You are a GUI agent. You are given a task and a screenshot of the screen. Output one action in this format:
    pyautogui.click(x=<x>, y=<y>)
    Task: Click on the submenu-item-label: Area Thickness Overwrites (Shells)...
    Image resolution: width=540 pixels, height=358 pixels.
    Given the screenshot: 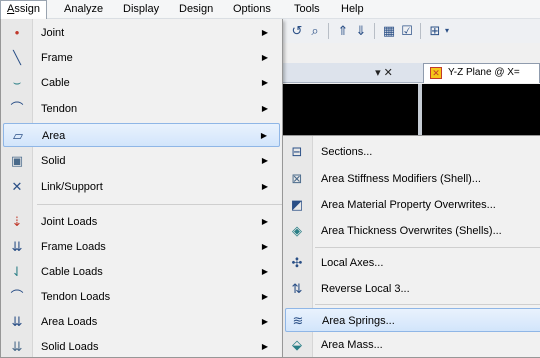 What is the action you would take?
    pyautogui.click(x=411, y=231)
    